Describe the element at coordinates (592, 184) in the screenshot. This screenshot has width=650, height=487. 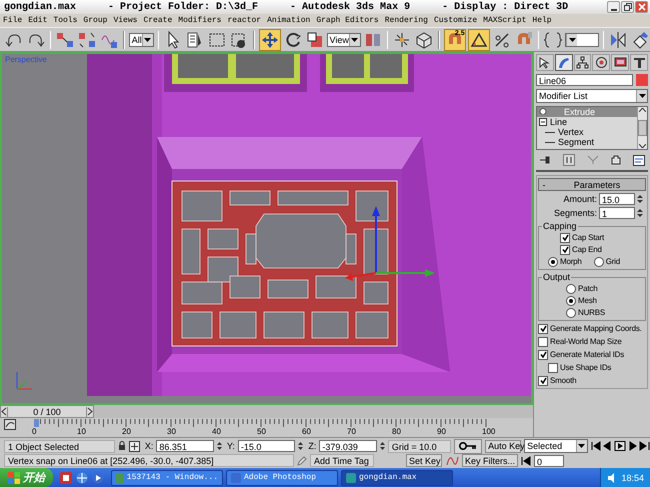
I see `rollout-header: - Parameters` at that location.